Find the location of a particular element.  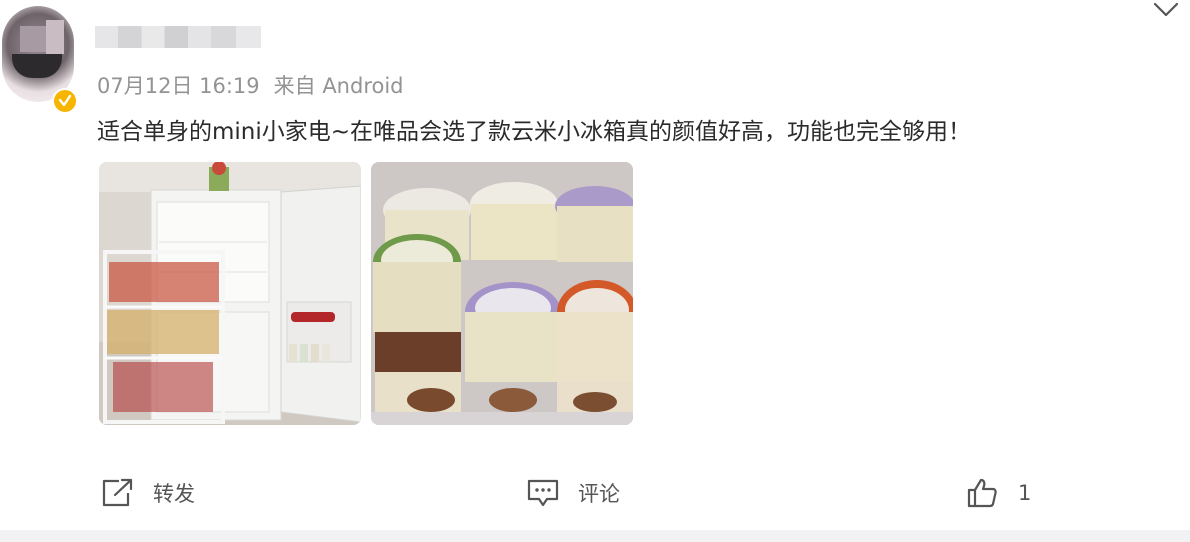

like-button: 1 is located at coordinates (998, 493).